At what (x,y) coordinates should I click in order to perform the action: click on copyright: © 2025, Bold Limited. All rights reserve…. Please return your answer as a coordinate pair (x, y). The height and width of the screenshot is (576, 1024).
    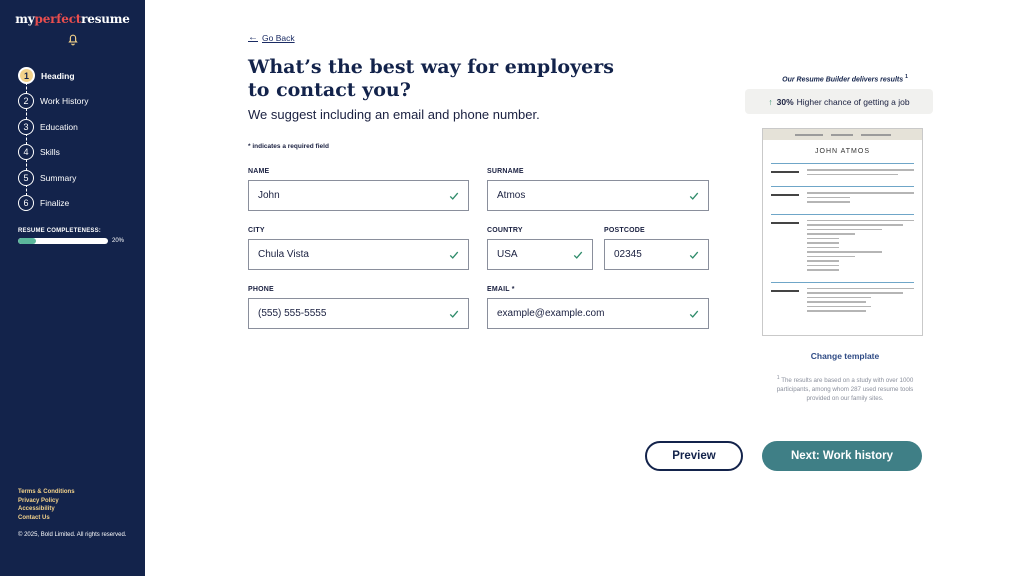
    Looking at the image, I should click on (72, 535).